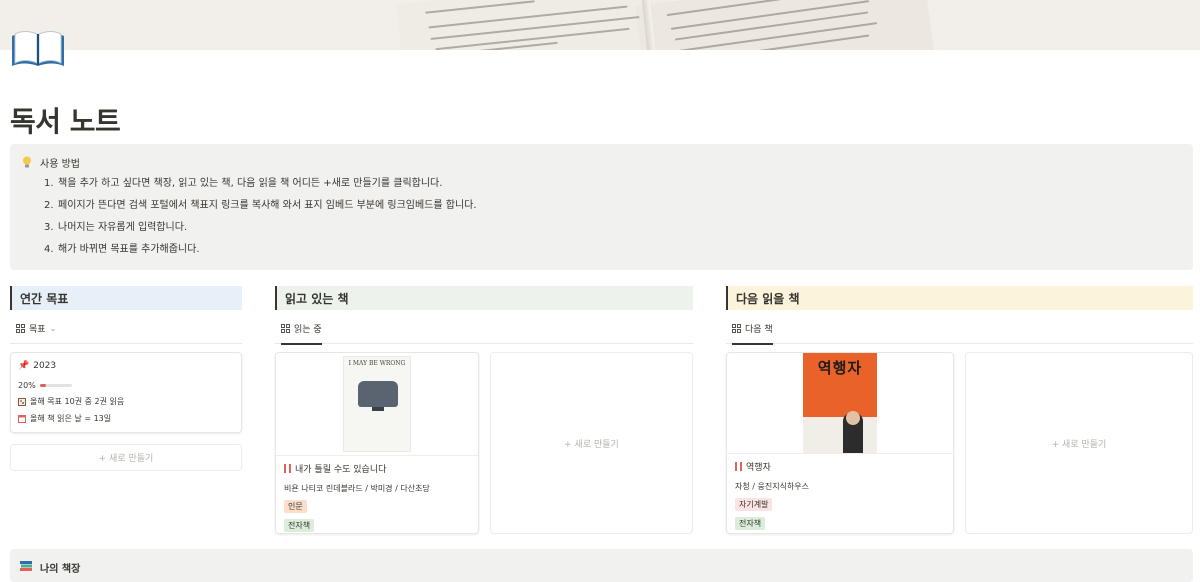  Describe the element at coordinates (60, 569) in the screenshot. I see `bookshelf-title: 나의 책장` at that location.